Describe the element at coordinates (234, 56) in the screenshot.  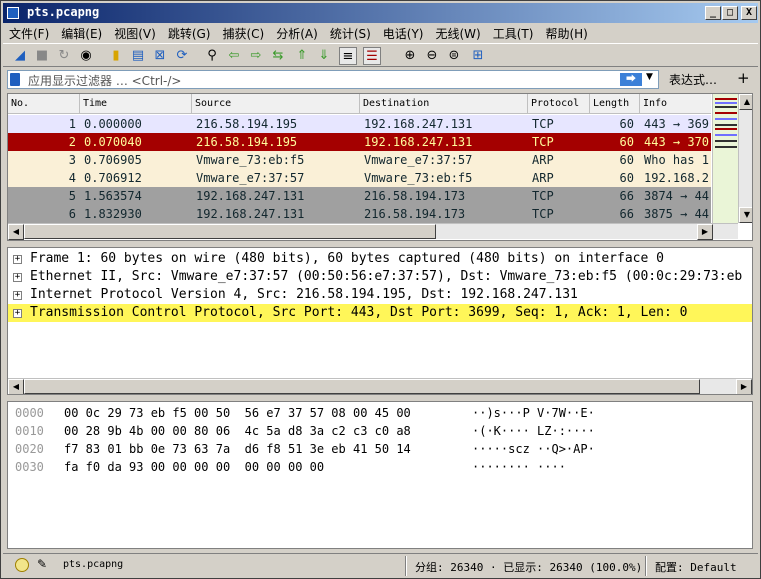
I see `go-back-icon: ⇦` at that location.